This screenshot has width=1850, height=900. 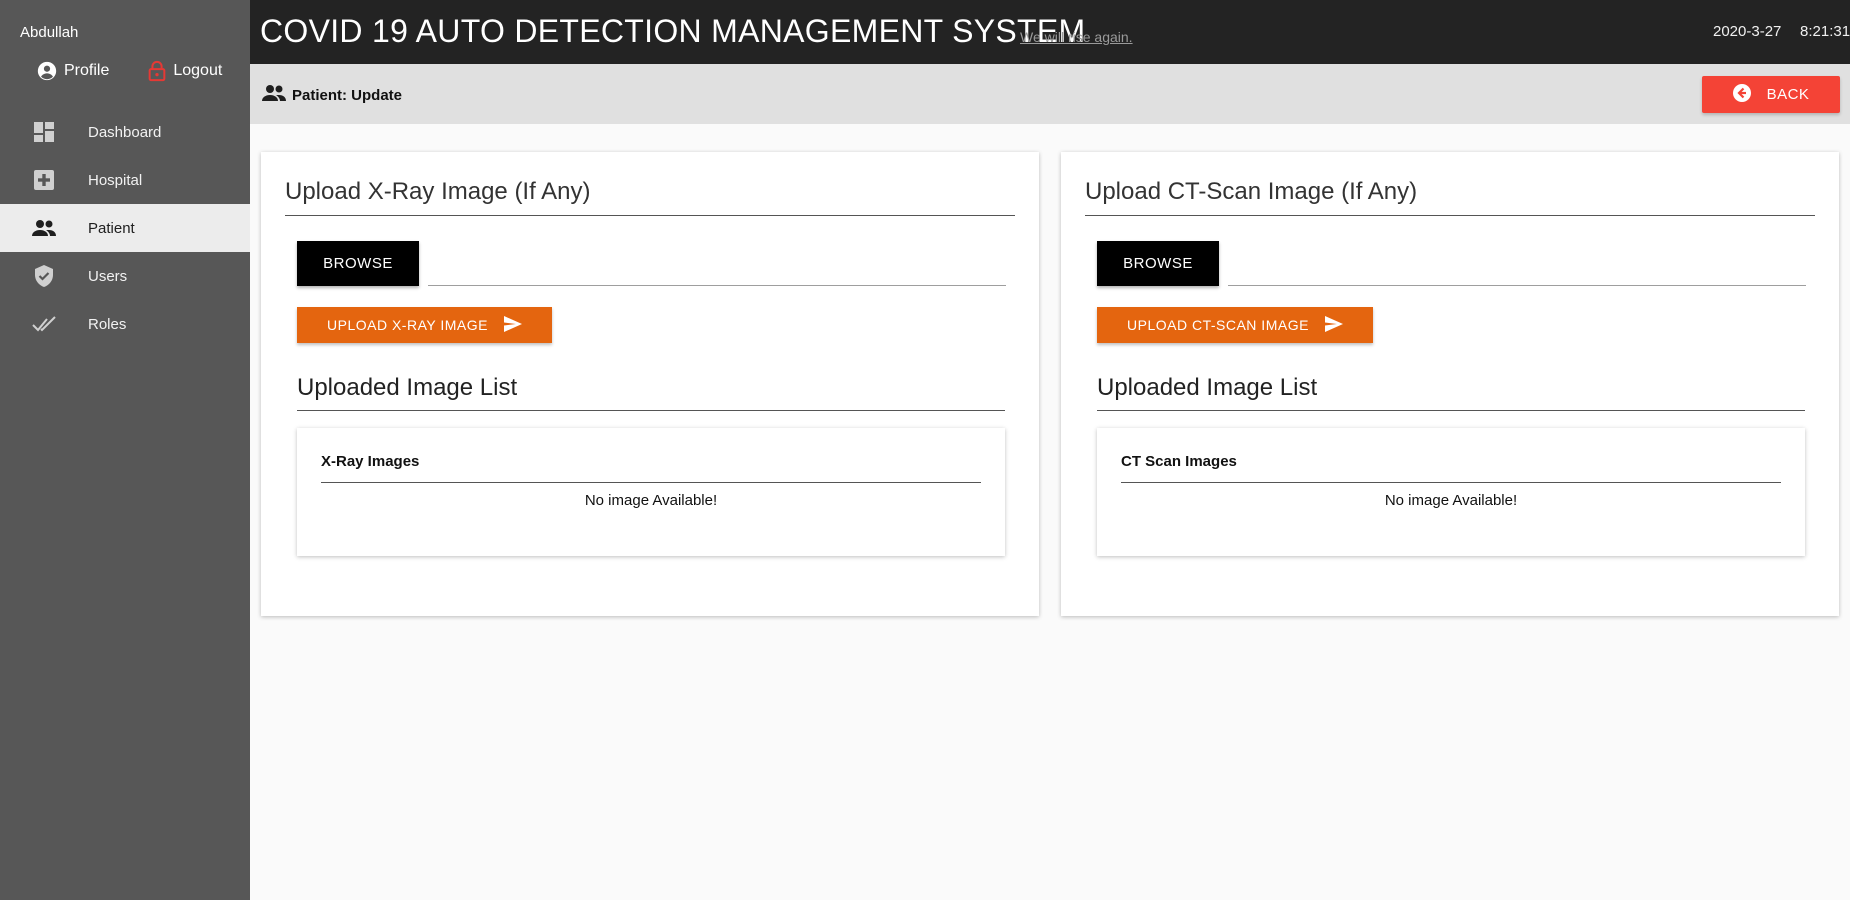 I want to click on user-name: Abdullah, so click(x=49, y=32).